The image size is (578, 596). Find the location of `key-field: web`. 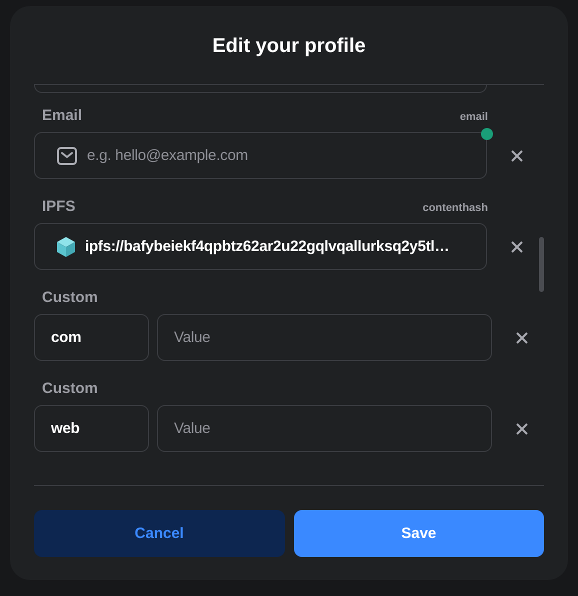

key-field: web is located at coordinates (91, 428).